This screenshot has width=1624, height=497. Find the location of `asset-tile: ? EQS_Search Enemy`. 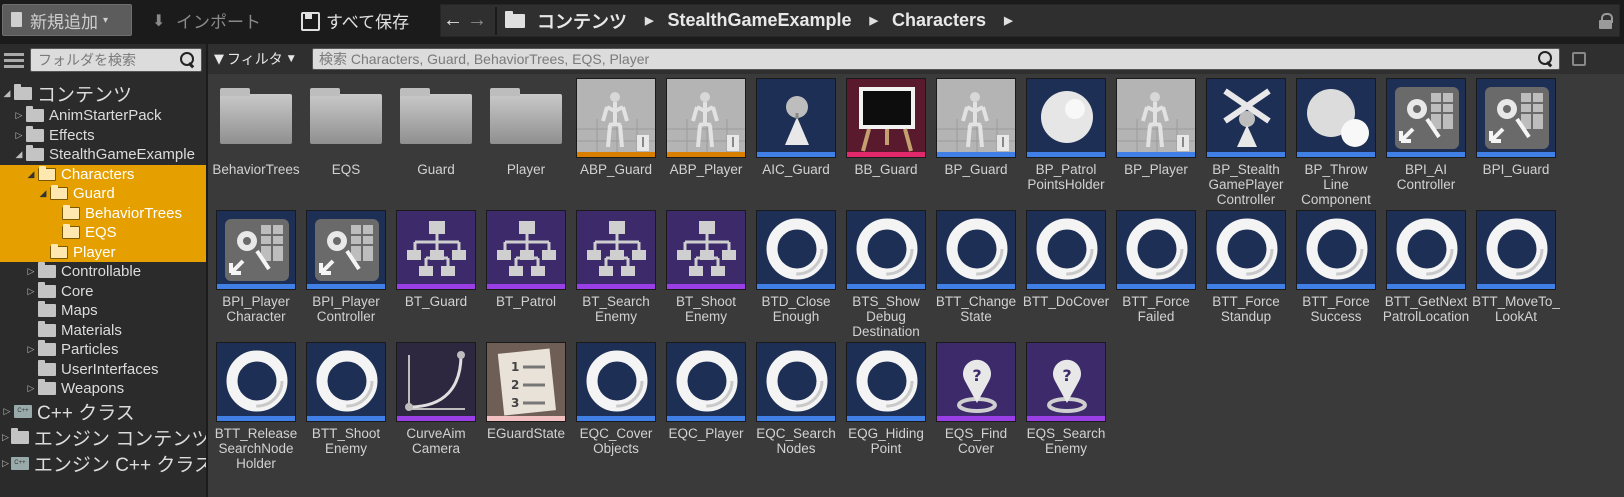

asset-tile: ? EQS_Search Enemy is located at coordinates (1066, 399).